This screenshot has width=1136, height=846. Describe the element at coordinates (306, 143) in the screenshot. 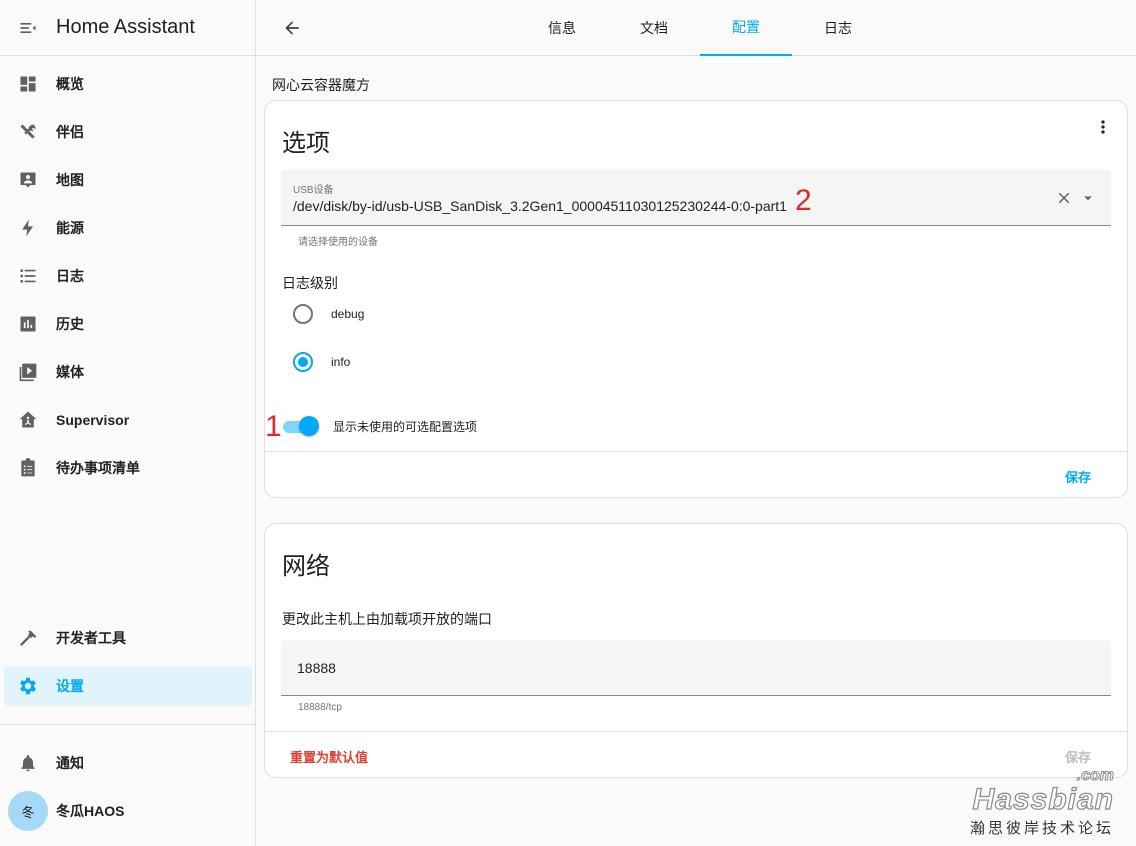

I see `card-title: 选项` at that location.